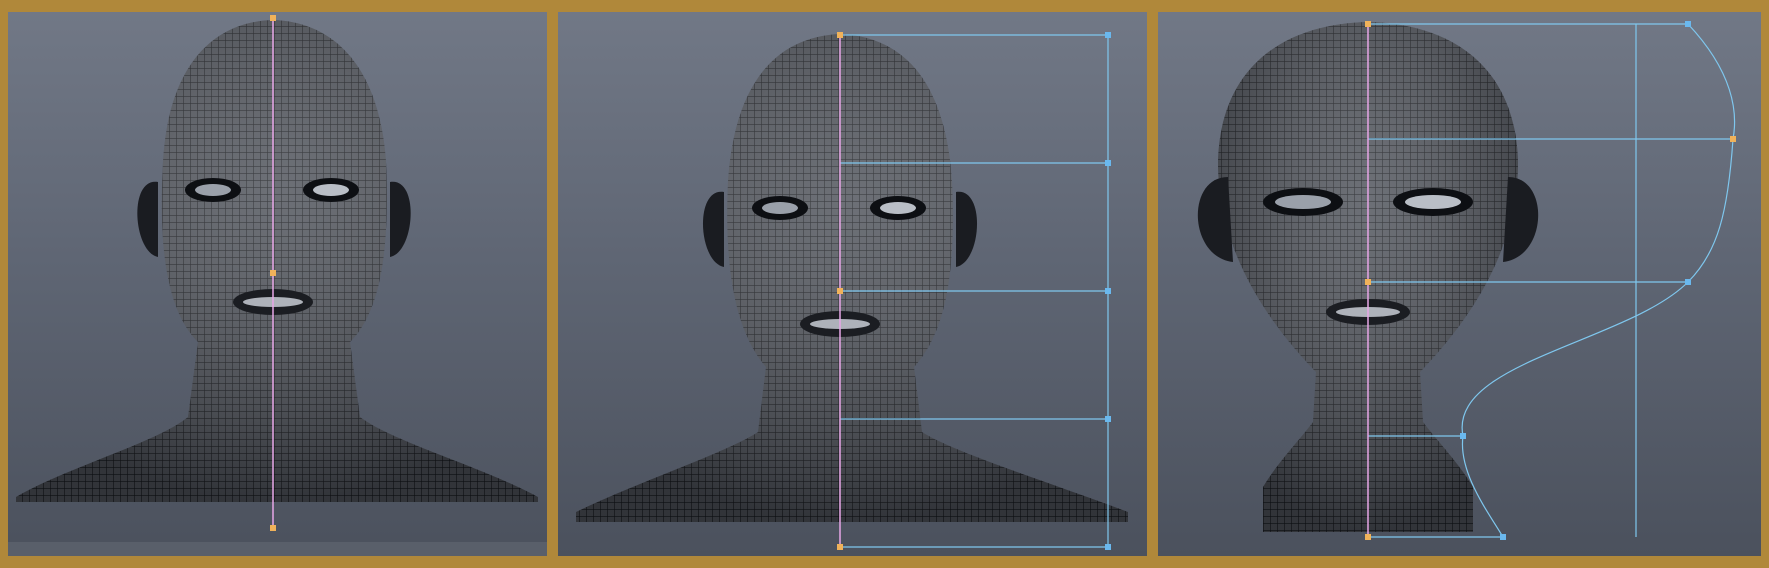 The width and height of the screenshot is (1769, 568). Describe the element at coordinates (277, 549) in the screenshot. I see `viewport-1-status-strip` at that location.